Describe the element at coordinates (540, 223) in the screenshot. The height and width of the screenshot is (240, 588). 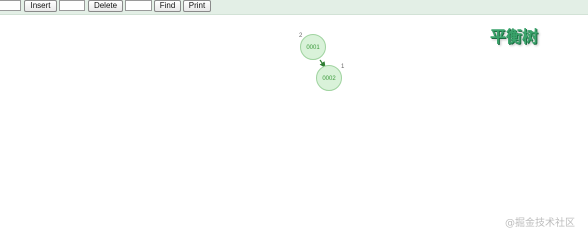
I see `watermark: @掘金技术社区` at that location.